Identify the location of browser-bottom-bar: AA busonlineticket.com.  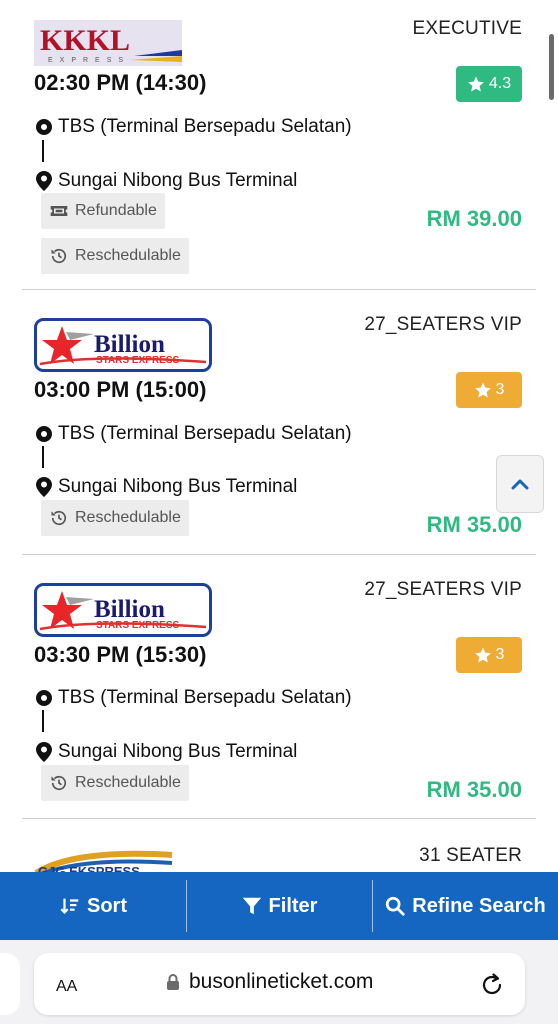
(279, 982).